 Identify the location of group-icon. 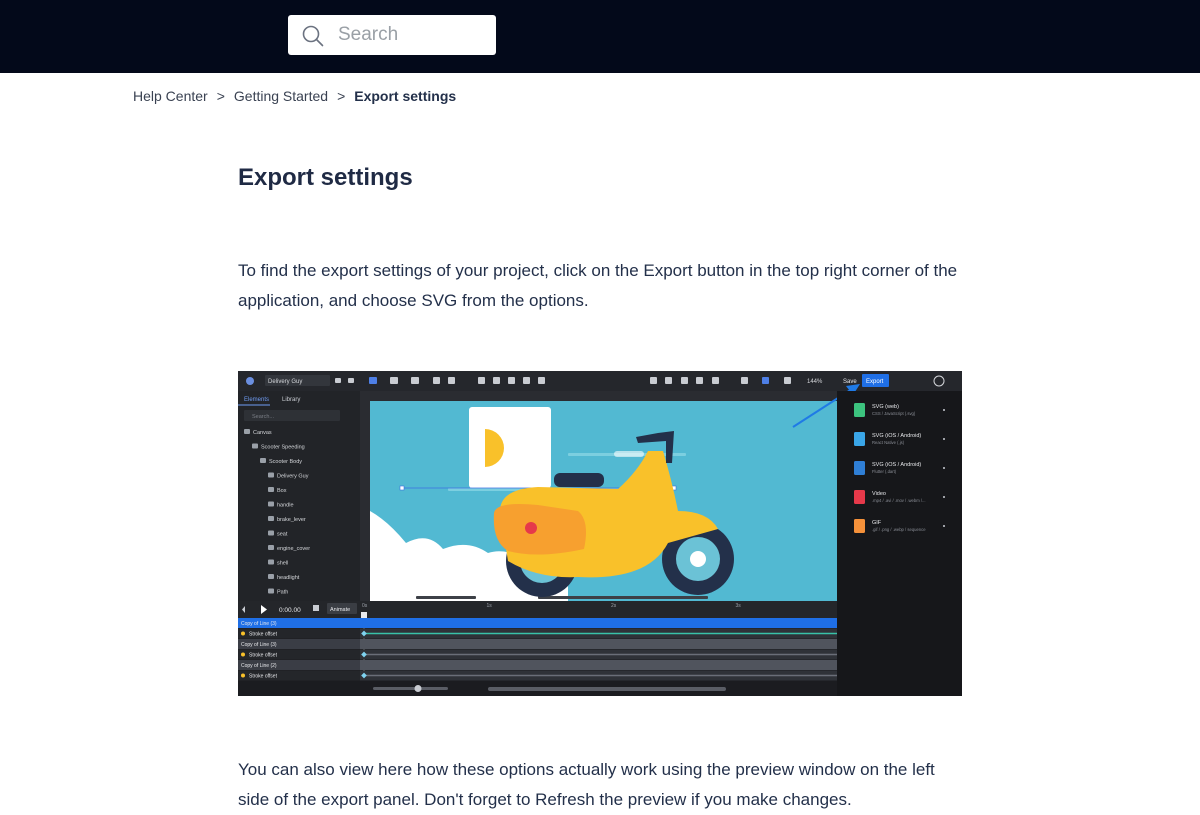
(511, 380).